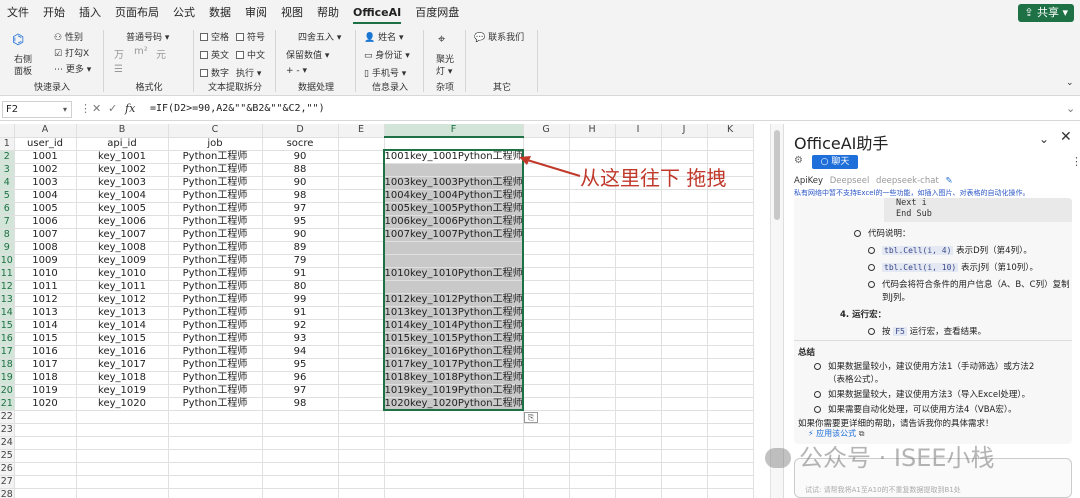 The height and width of the screenshot is (498, 1080). I want to click on more-button: ⋯ 更多 ▾, so click(72, 68).